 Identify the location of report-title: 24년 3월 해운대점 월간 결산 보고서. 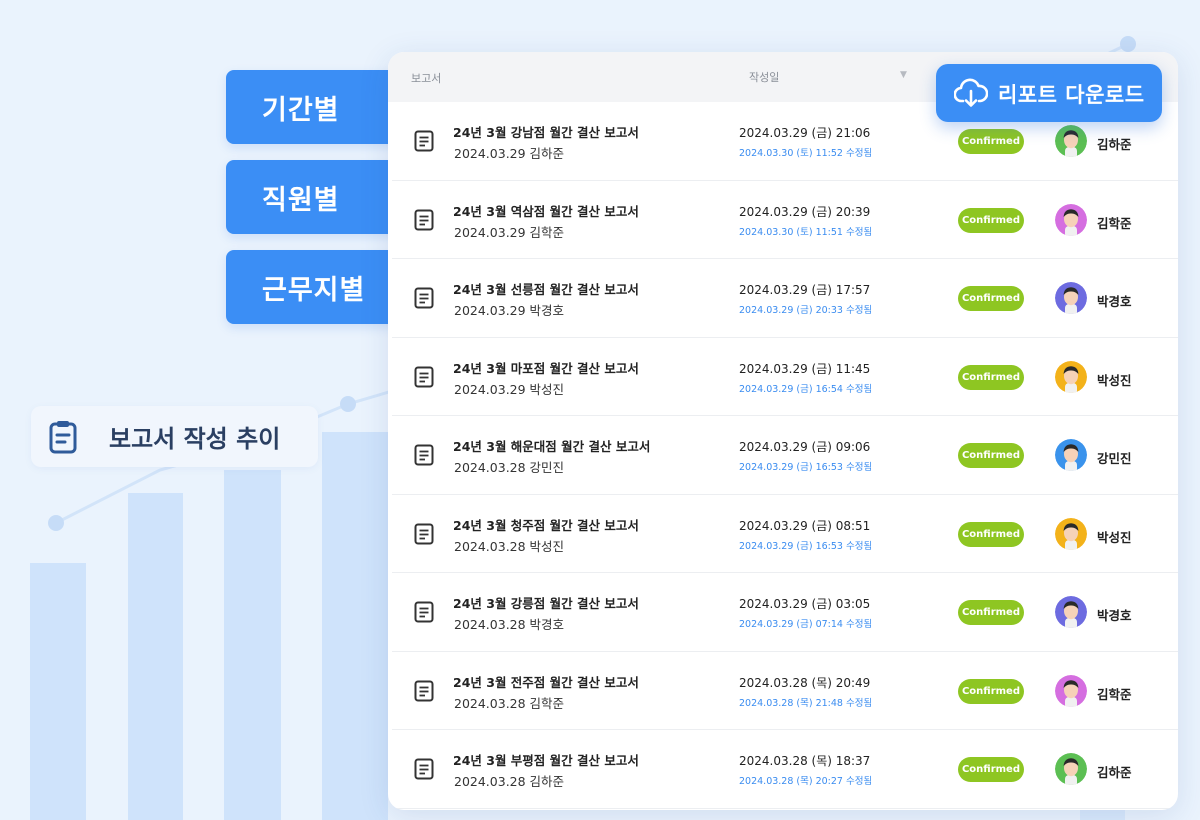
(551, 445).